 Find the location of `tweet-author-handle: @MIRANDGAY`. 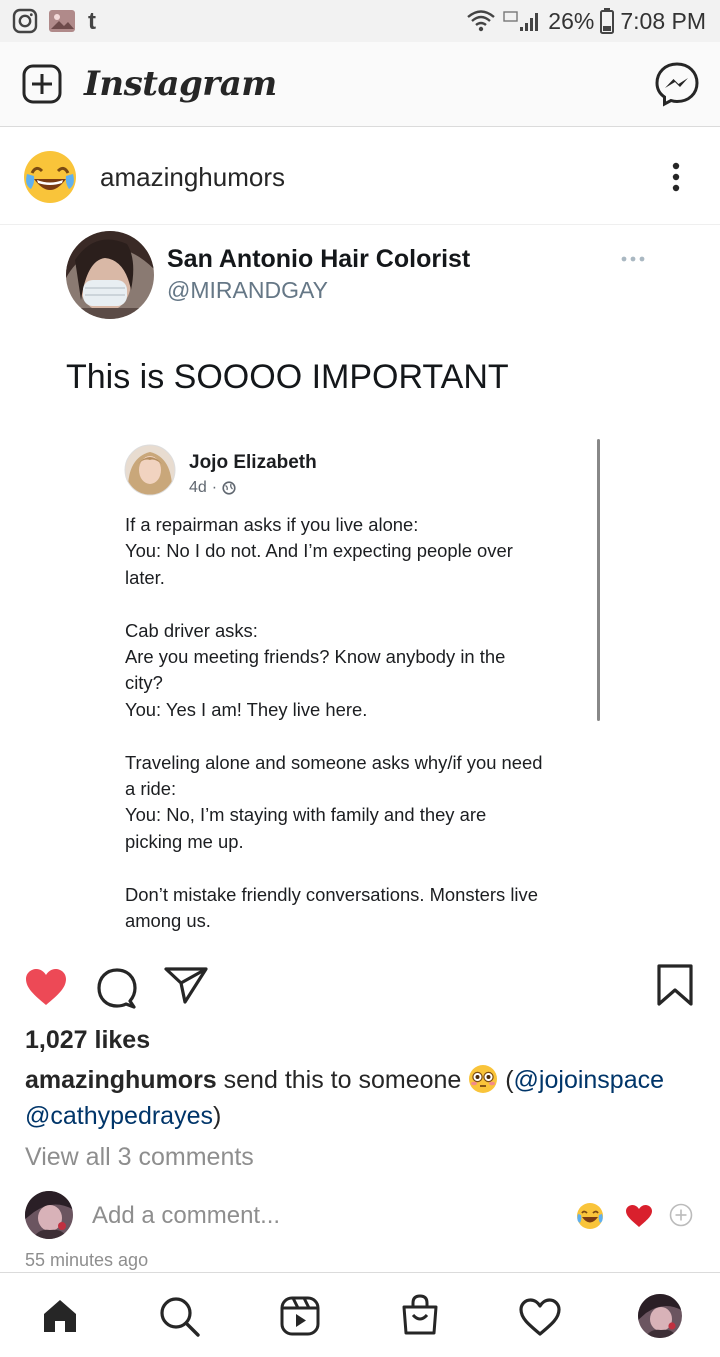

tweet-author-handle: @MIRANDGAY is located at coordinates (247, 290).